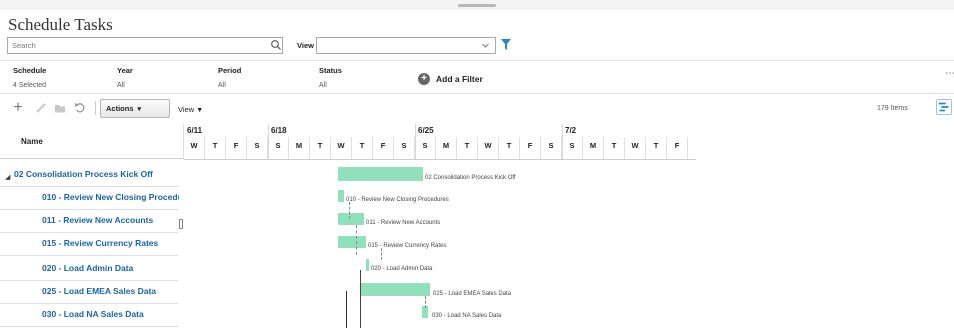 This screenshot has height=328, width=954. Describe the element at coordinates (32, 141) in the screenshot. I see `name-header-label: Name` at that location.